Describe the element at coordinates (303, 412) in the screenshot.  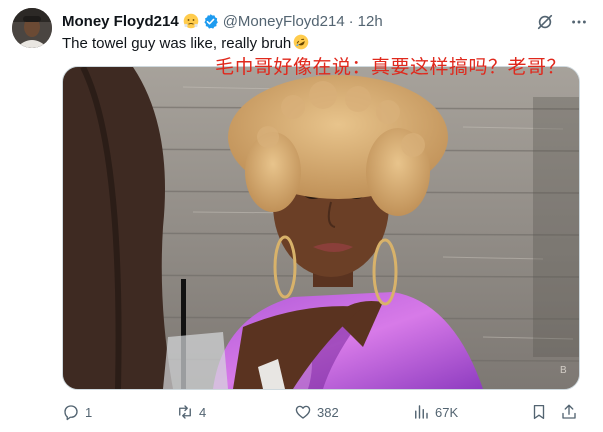
I see `heart-icon` at that location.